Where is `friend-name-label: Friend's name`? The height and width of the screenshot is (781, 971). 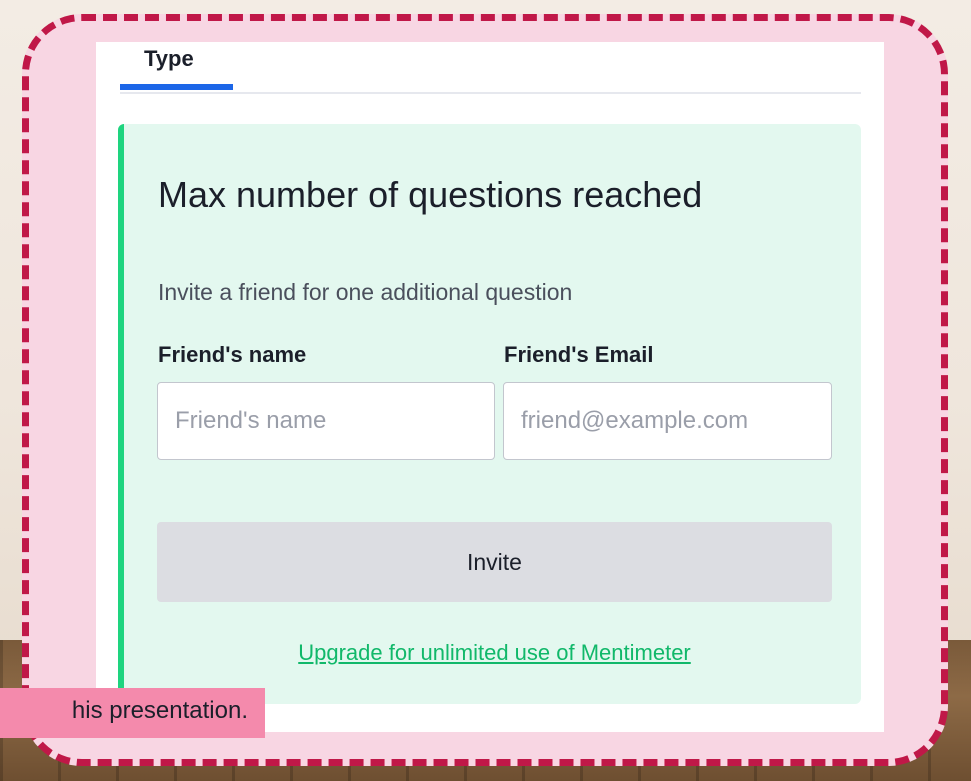
friend-name-label: Friend's name is located at coordinates (232, 354).